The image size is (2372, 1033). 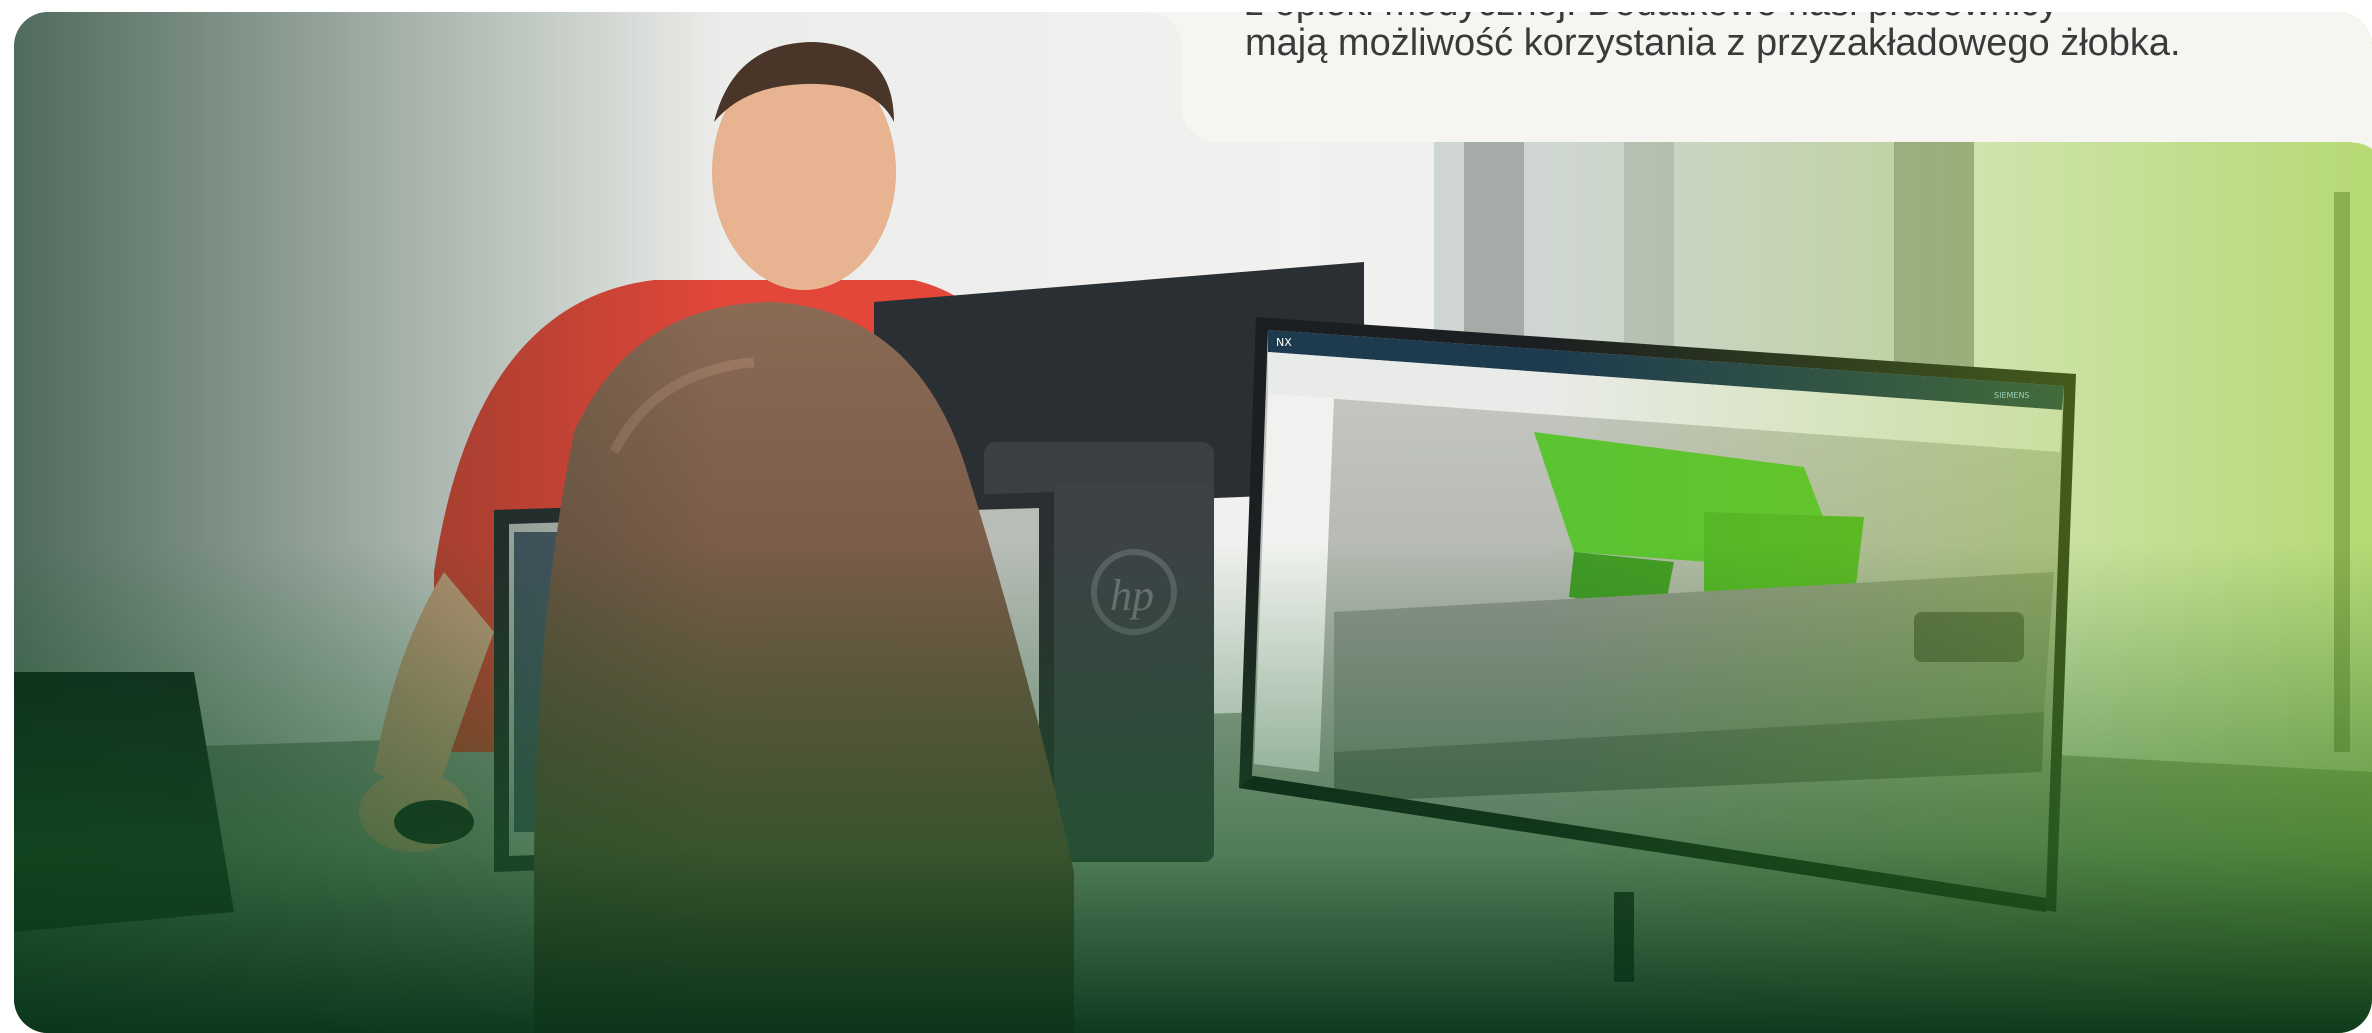 What do you see at coordinates (2012, 395) in the screenshot?
I see `cad-vendor-text: SIEMENS` at bounding box center [2012, 395].